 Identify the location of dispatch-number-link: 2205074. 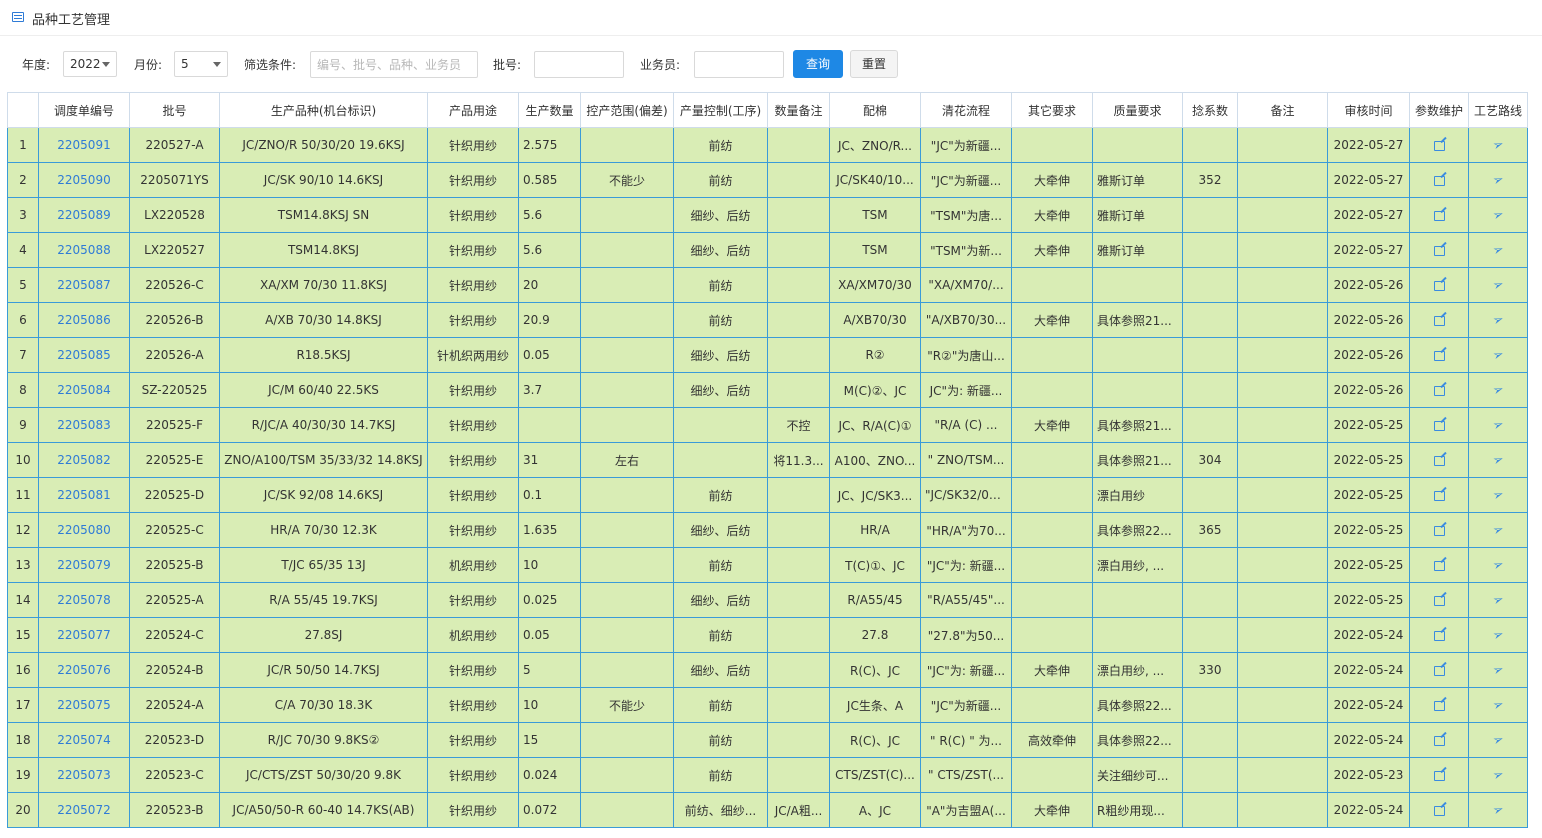
(83, 740).